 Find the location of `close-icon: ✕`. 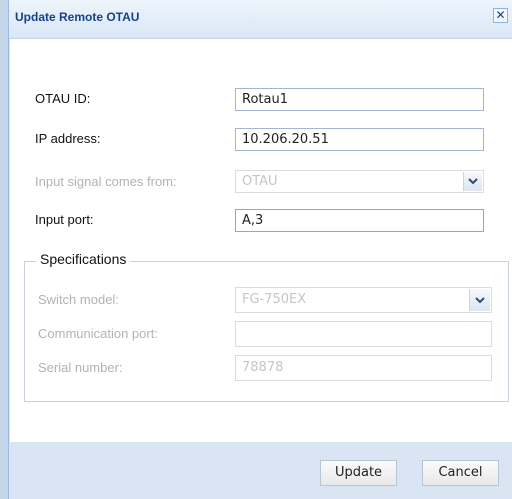

close-icon: ✕ is located at coordinates (500, 15).